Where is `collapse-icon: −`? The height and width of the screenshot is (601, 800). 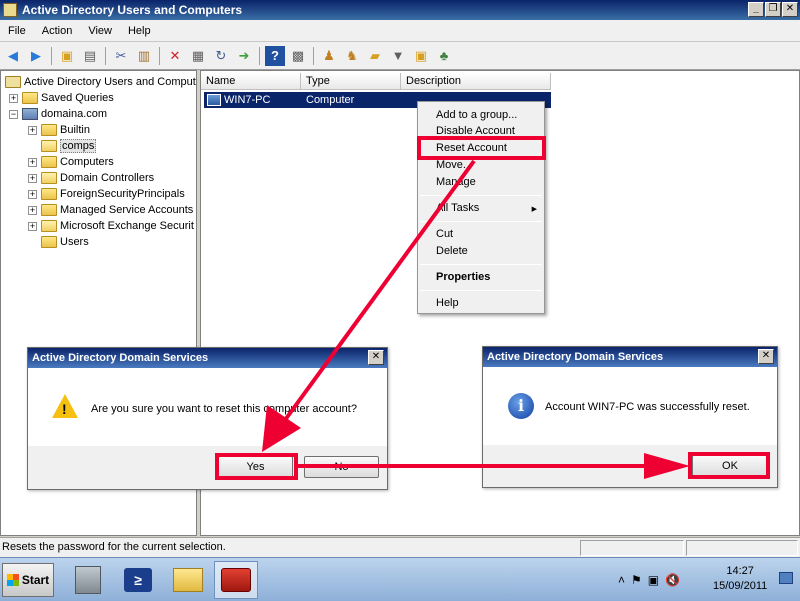 collapse-icon: − is located at coordinates (13, 114).